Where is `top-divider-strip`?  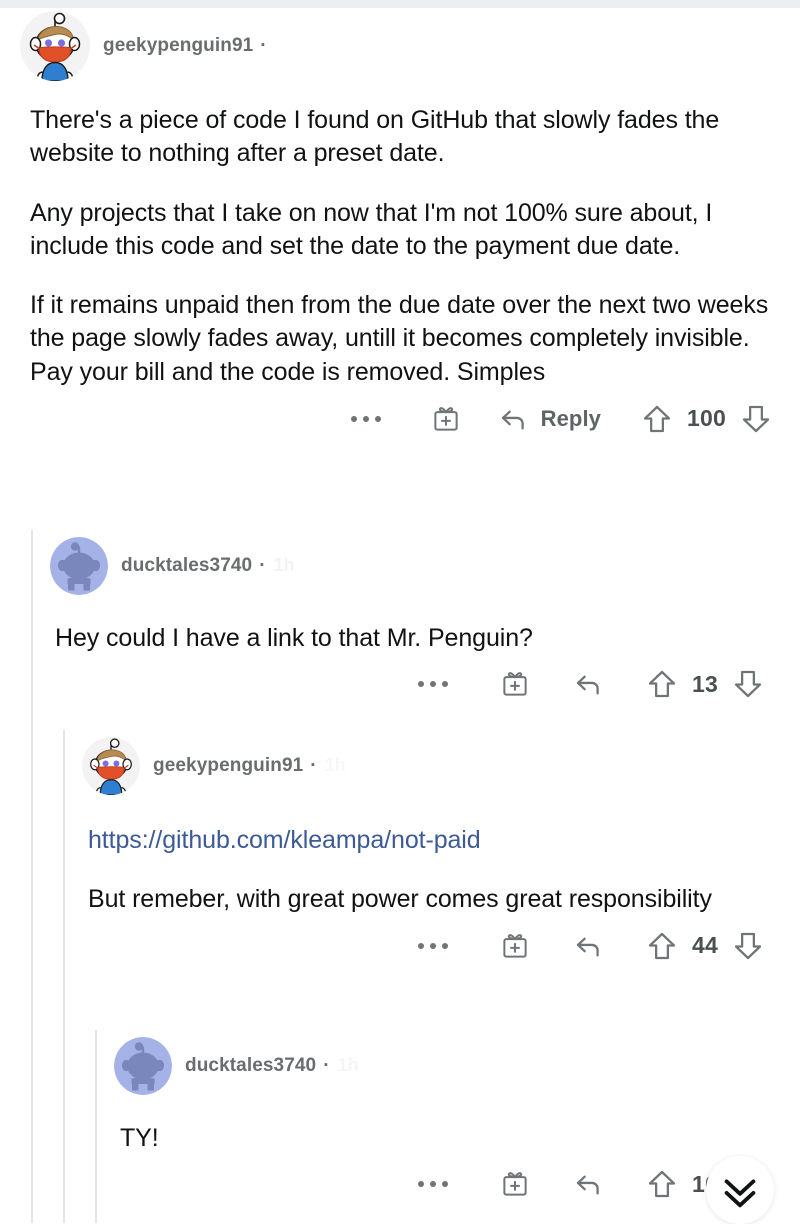 top-divider-strip is located at coordinates (400, 4).